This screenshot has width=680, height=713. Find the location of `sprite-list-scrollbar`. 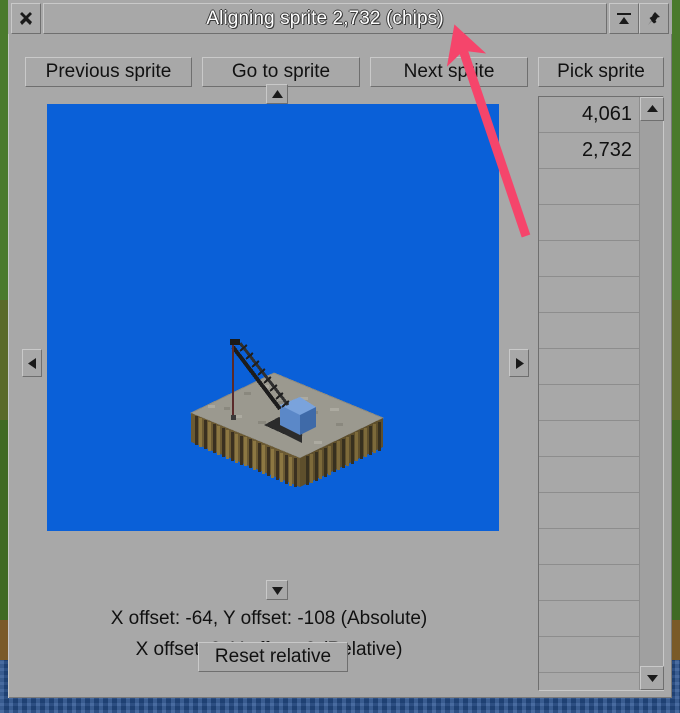

sprite-list-scrollbar is located at coordinates (651, 393).